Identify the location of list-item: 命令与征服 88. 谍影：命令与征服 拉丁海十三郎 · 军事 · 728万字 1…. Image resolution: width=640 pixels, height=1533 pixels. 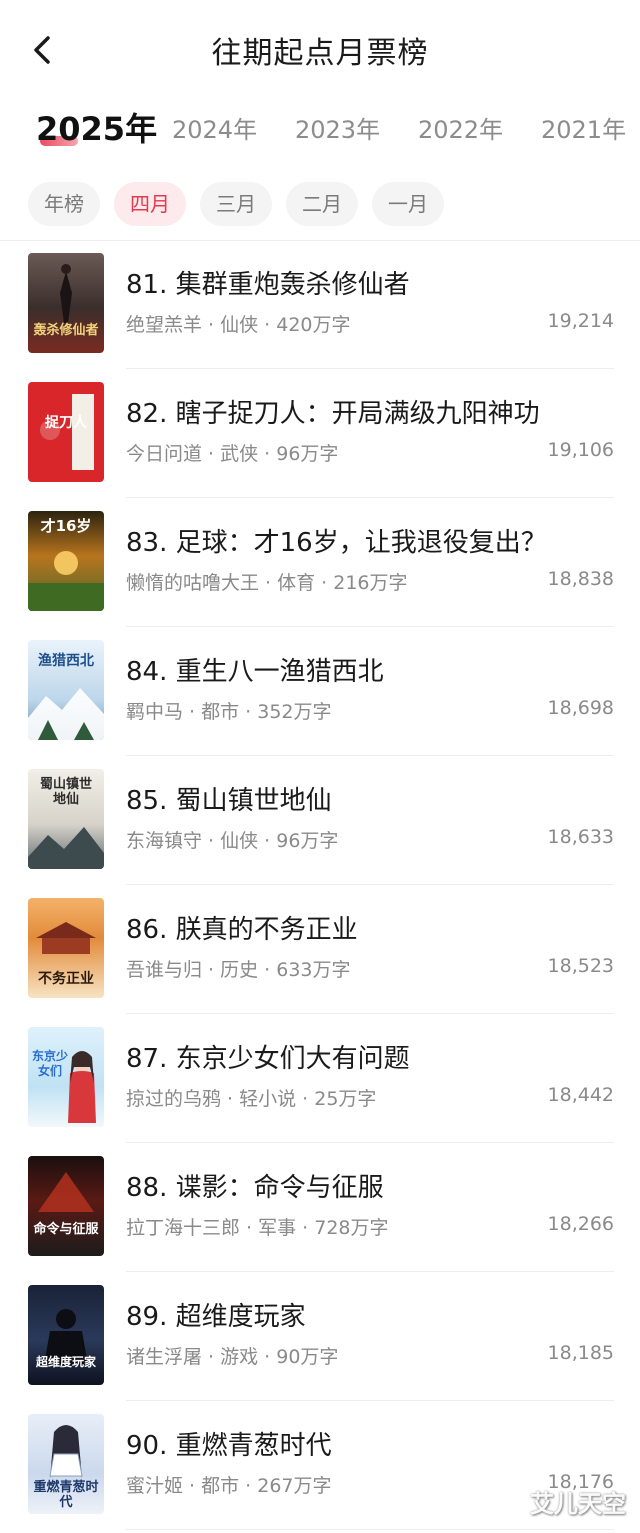
(320, 1207).